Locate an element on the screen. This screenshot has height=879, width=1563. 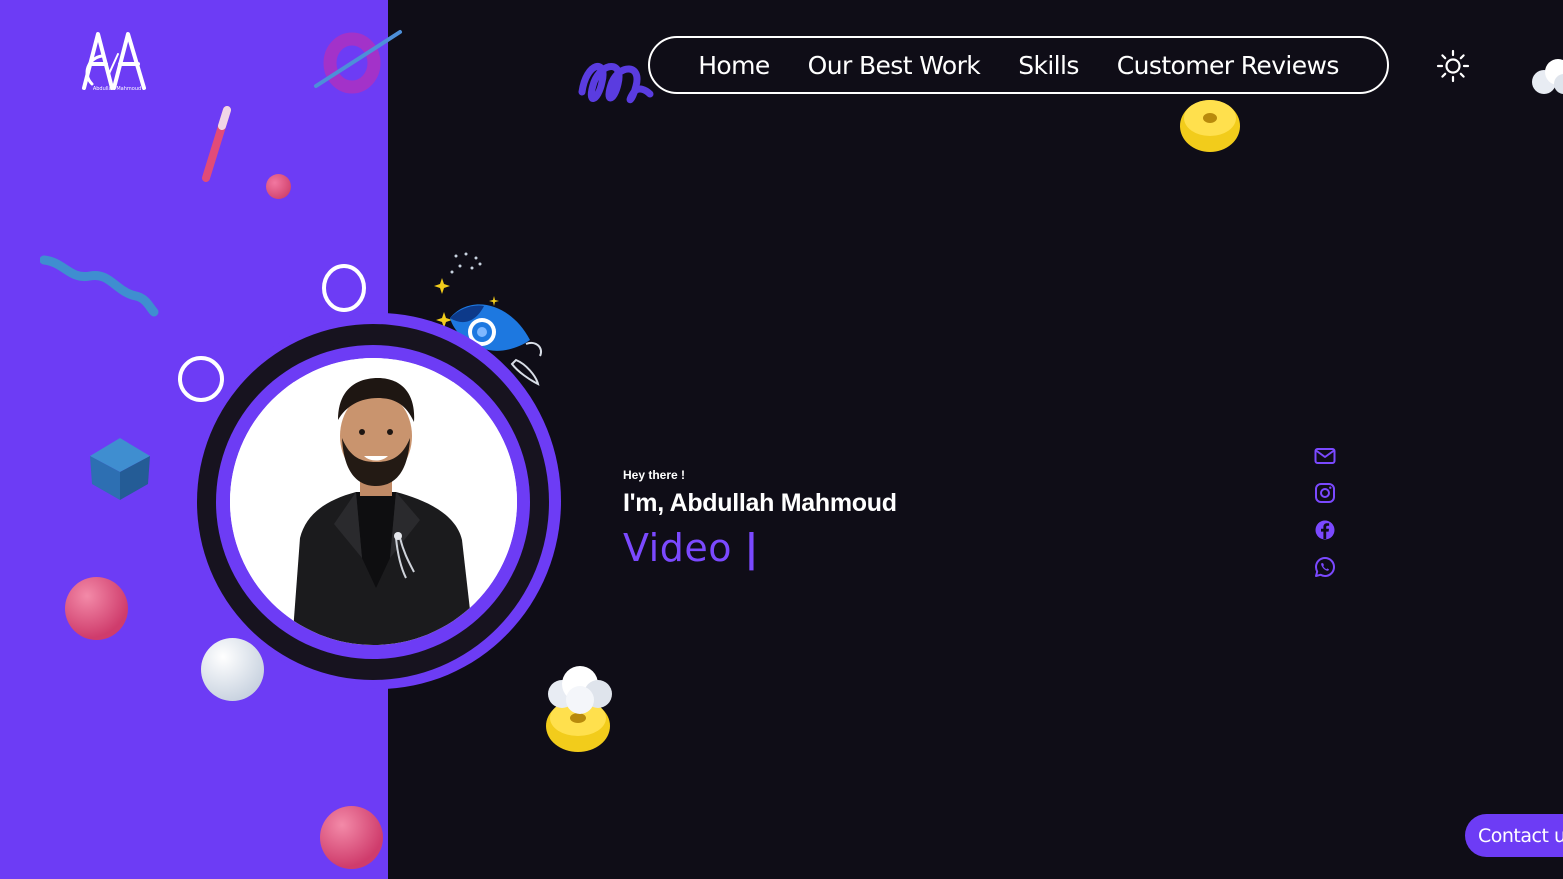
logo-caption: Abdullah Mahmoud is located at coordinates (117, 89).